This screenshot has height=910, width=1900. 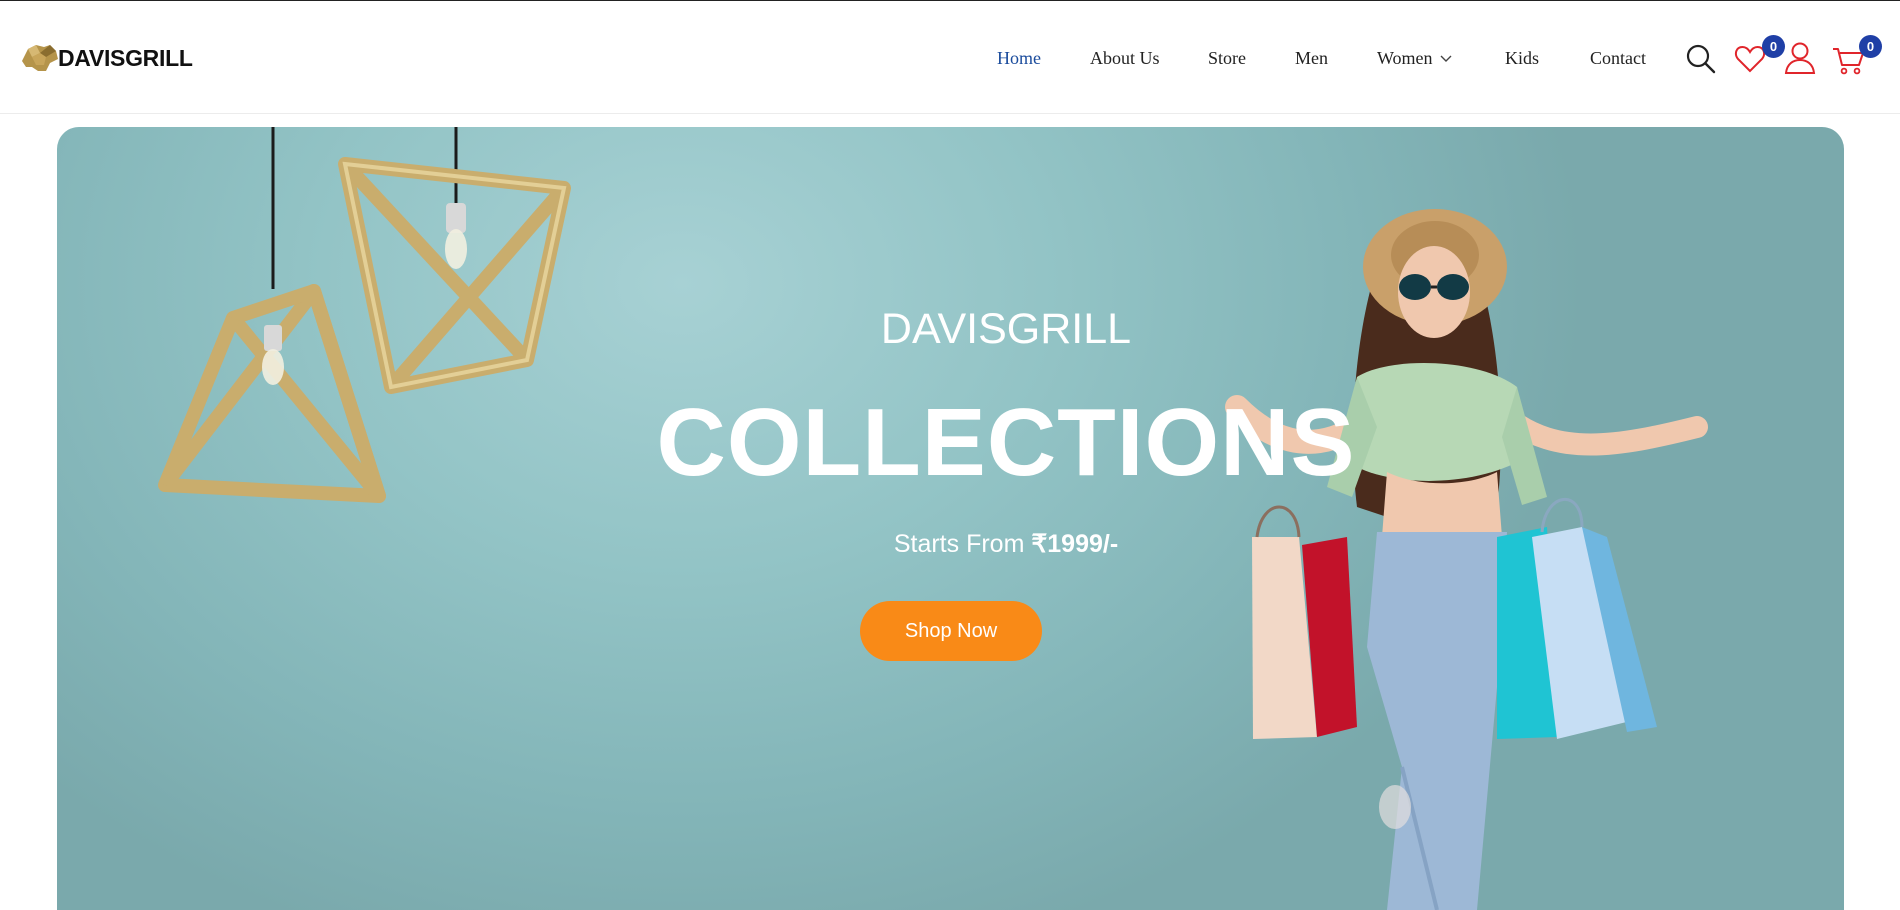 I want to click on cart-button: 0, so click(x=1857, y=55).